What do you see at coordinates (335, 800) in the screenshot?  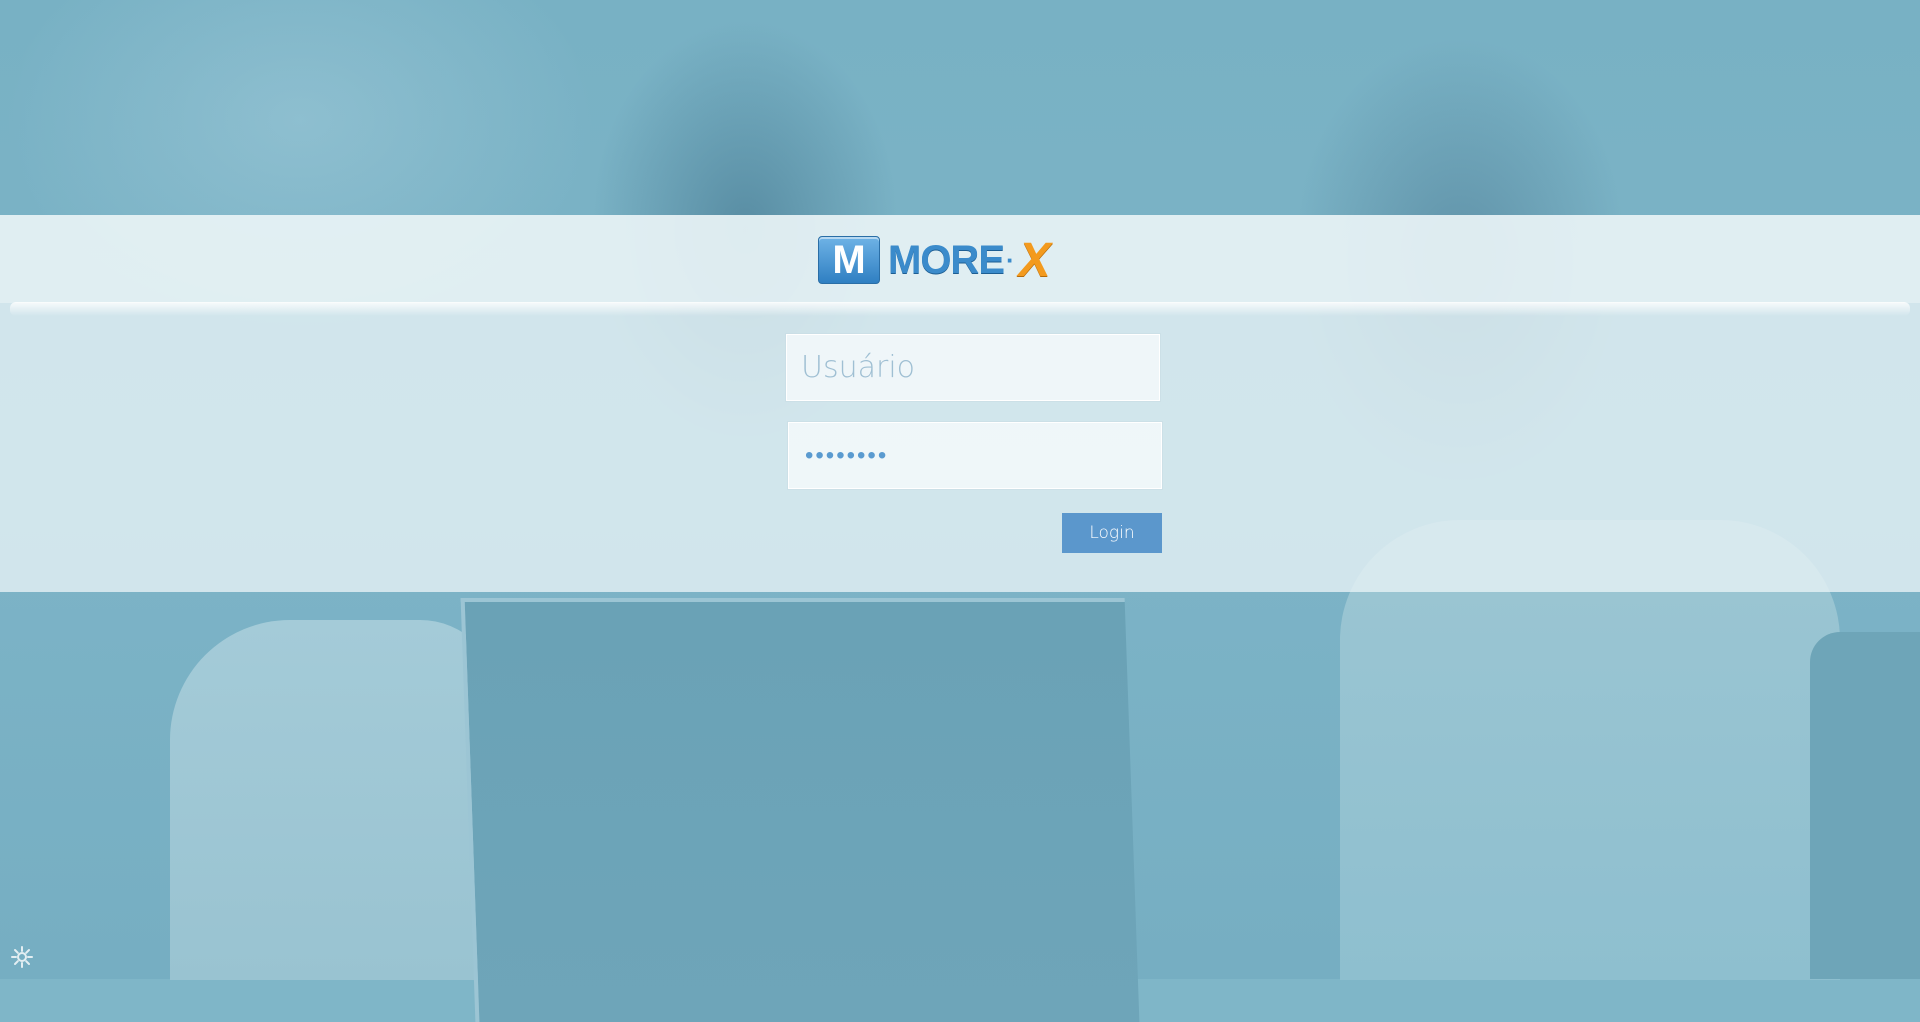 I see `background-person-left` at bounding box center [335, 800].